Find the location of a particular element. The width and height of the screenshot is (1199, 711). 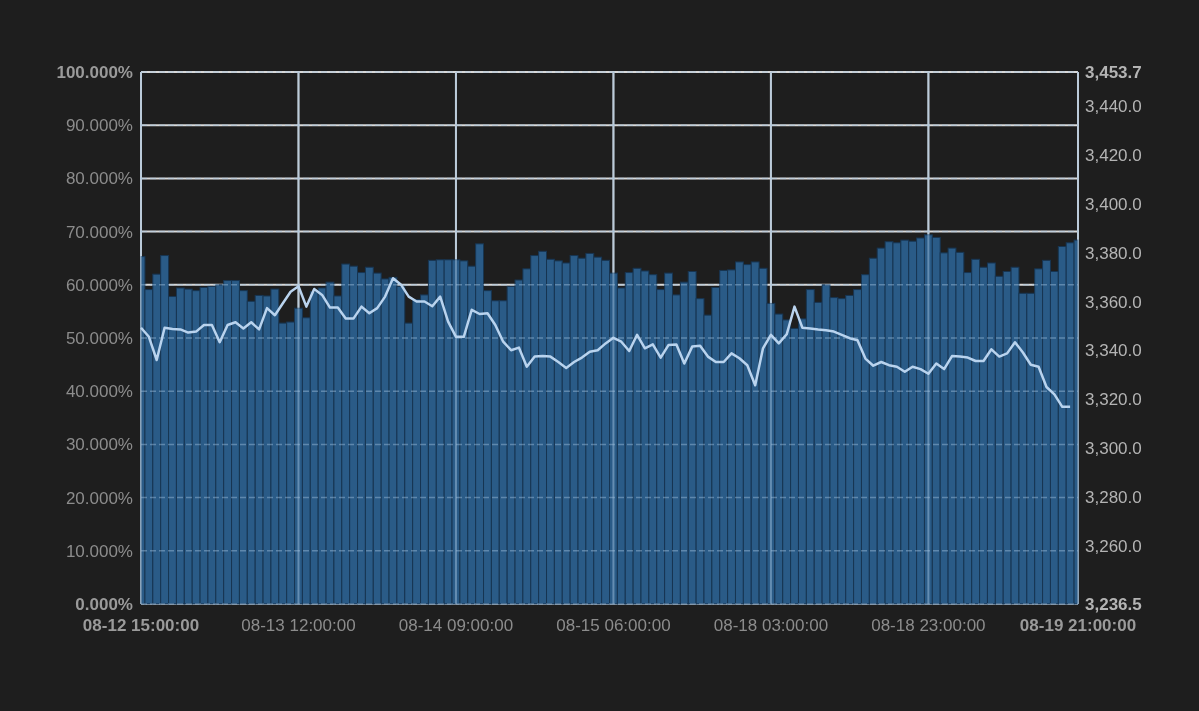

axis-tick-label: 08-15 06:00:00 is located at coordinates (613, 625).